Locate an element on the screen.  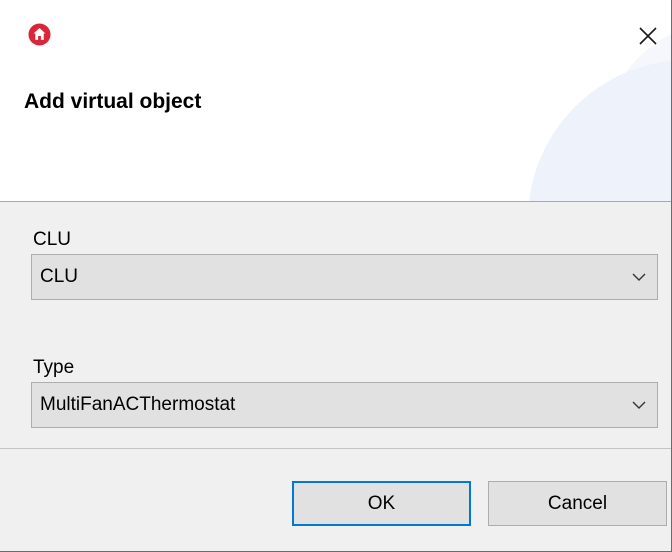
close-button is located at coordinates (648, 36).